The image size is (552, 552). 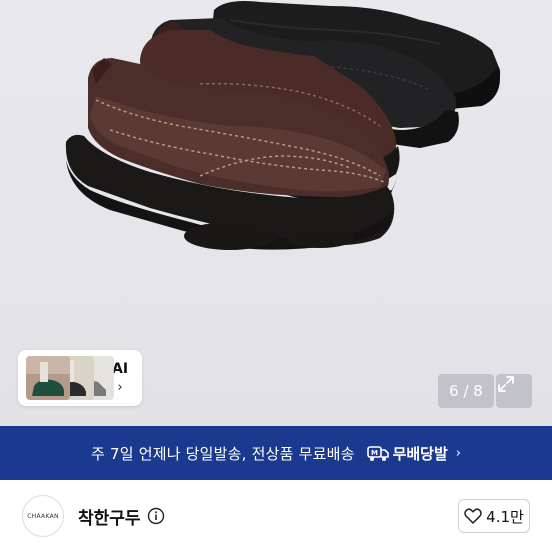 I want to click on delivery-badge-icon: M, so click(x=377, y=453).